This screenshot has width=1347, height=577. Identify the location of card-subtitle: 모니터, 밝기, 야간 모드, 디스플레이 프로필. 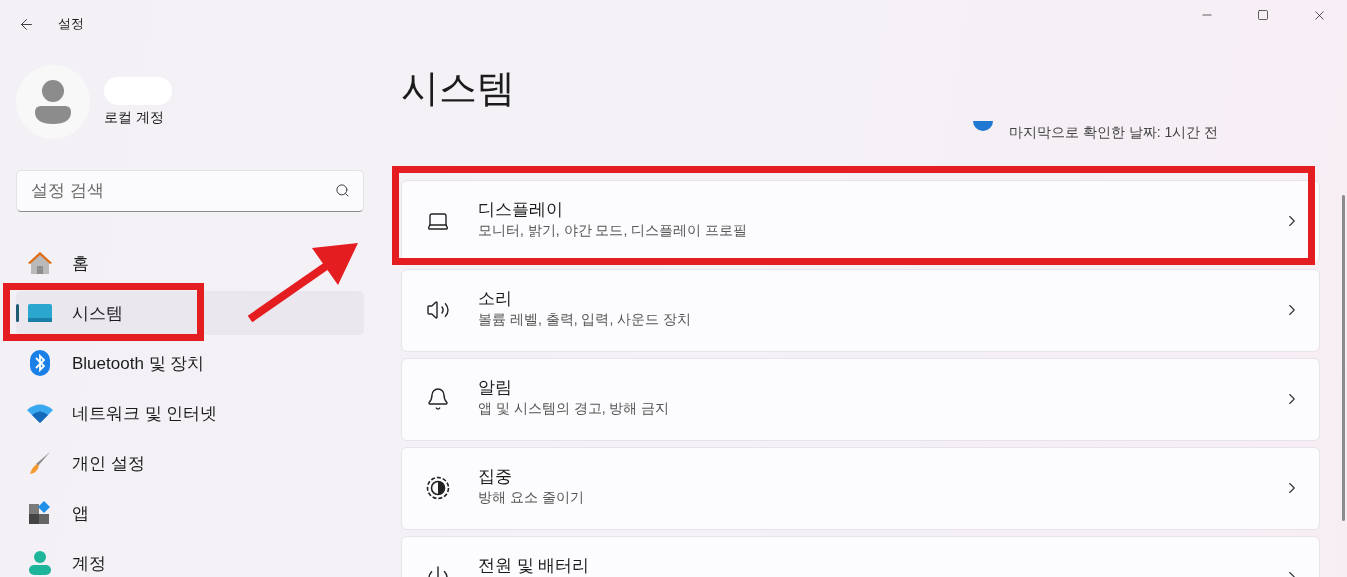
(613, 230).